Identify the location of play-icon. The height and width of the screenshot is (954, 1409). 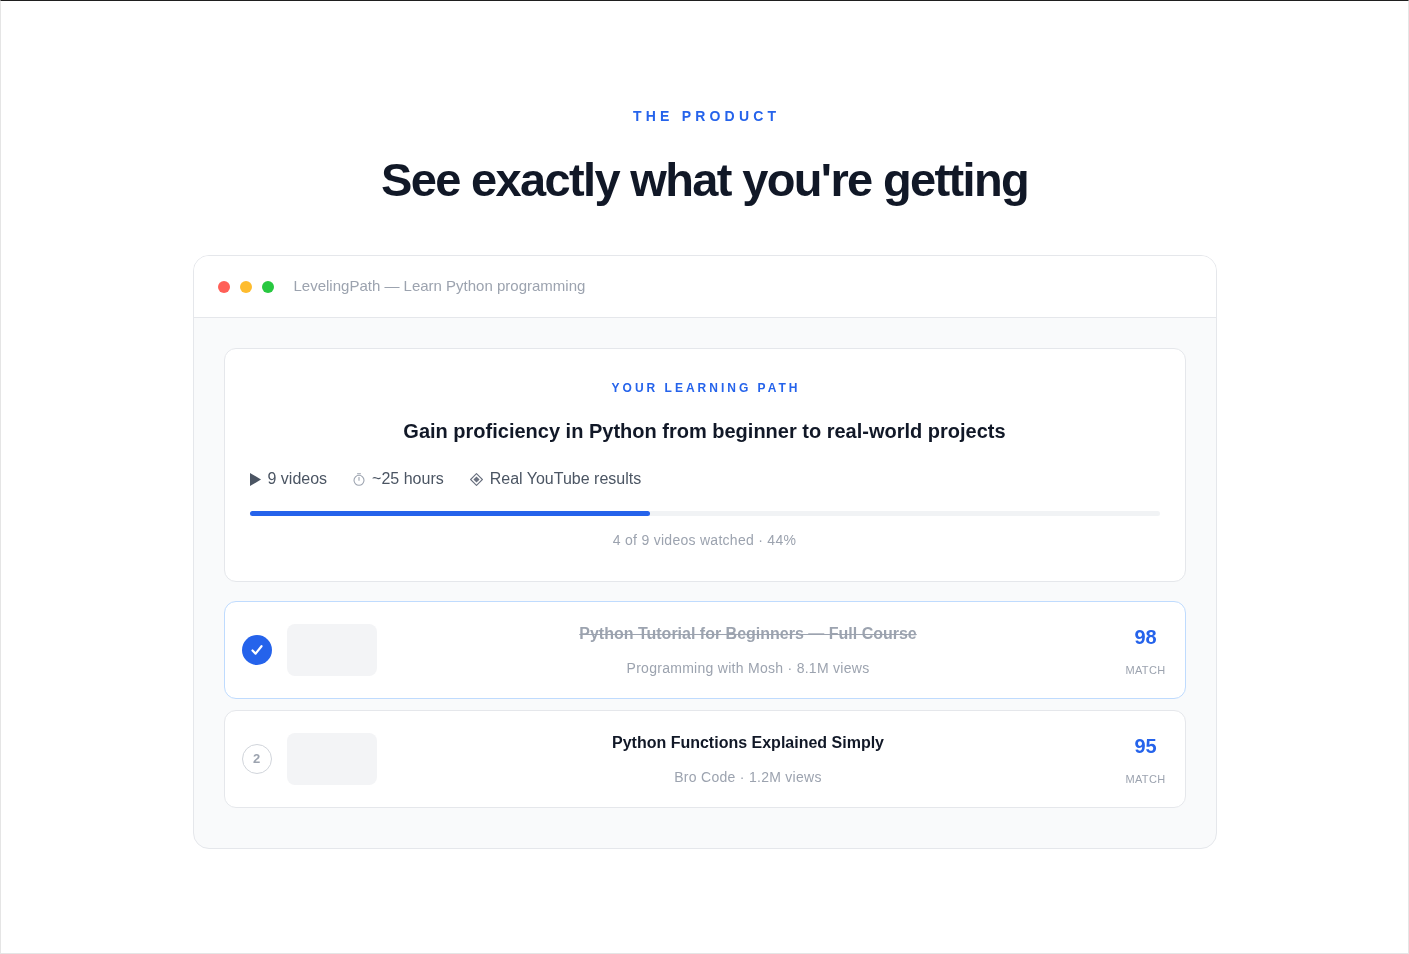
(255, 479).